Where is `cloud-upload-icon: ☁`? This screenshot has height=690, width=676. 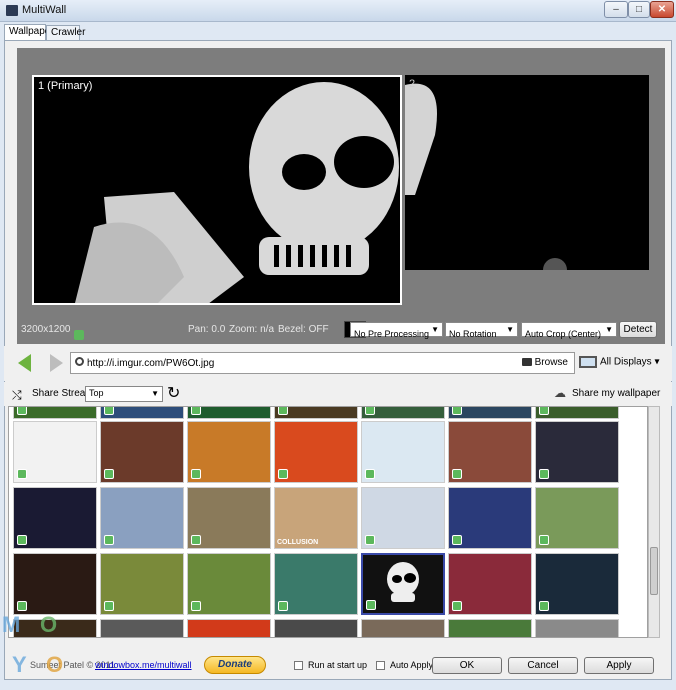 cloud-upload-icon: ☁ is located at coordinates (560, 393).